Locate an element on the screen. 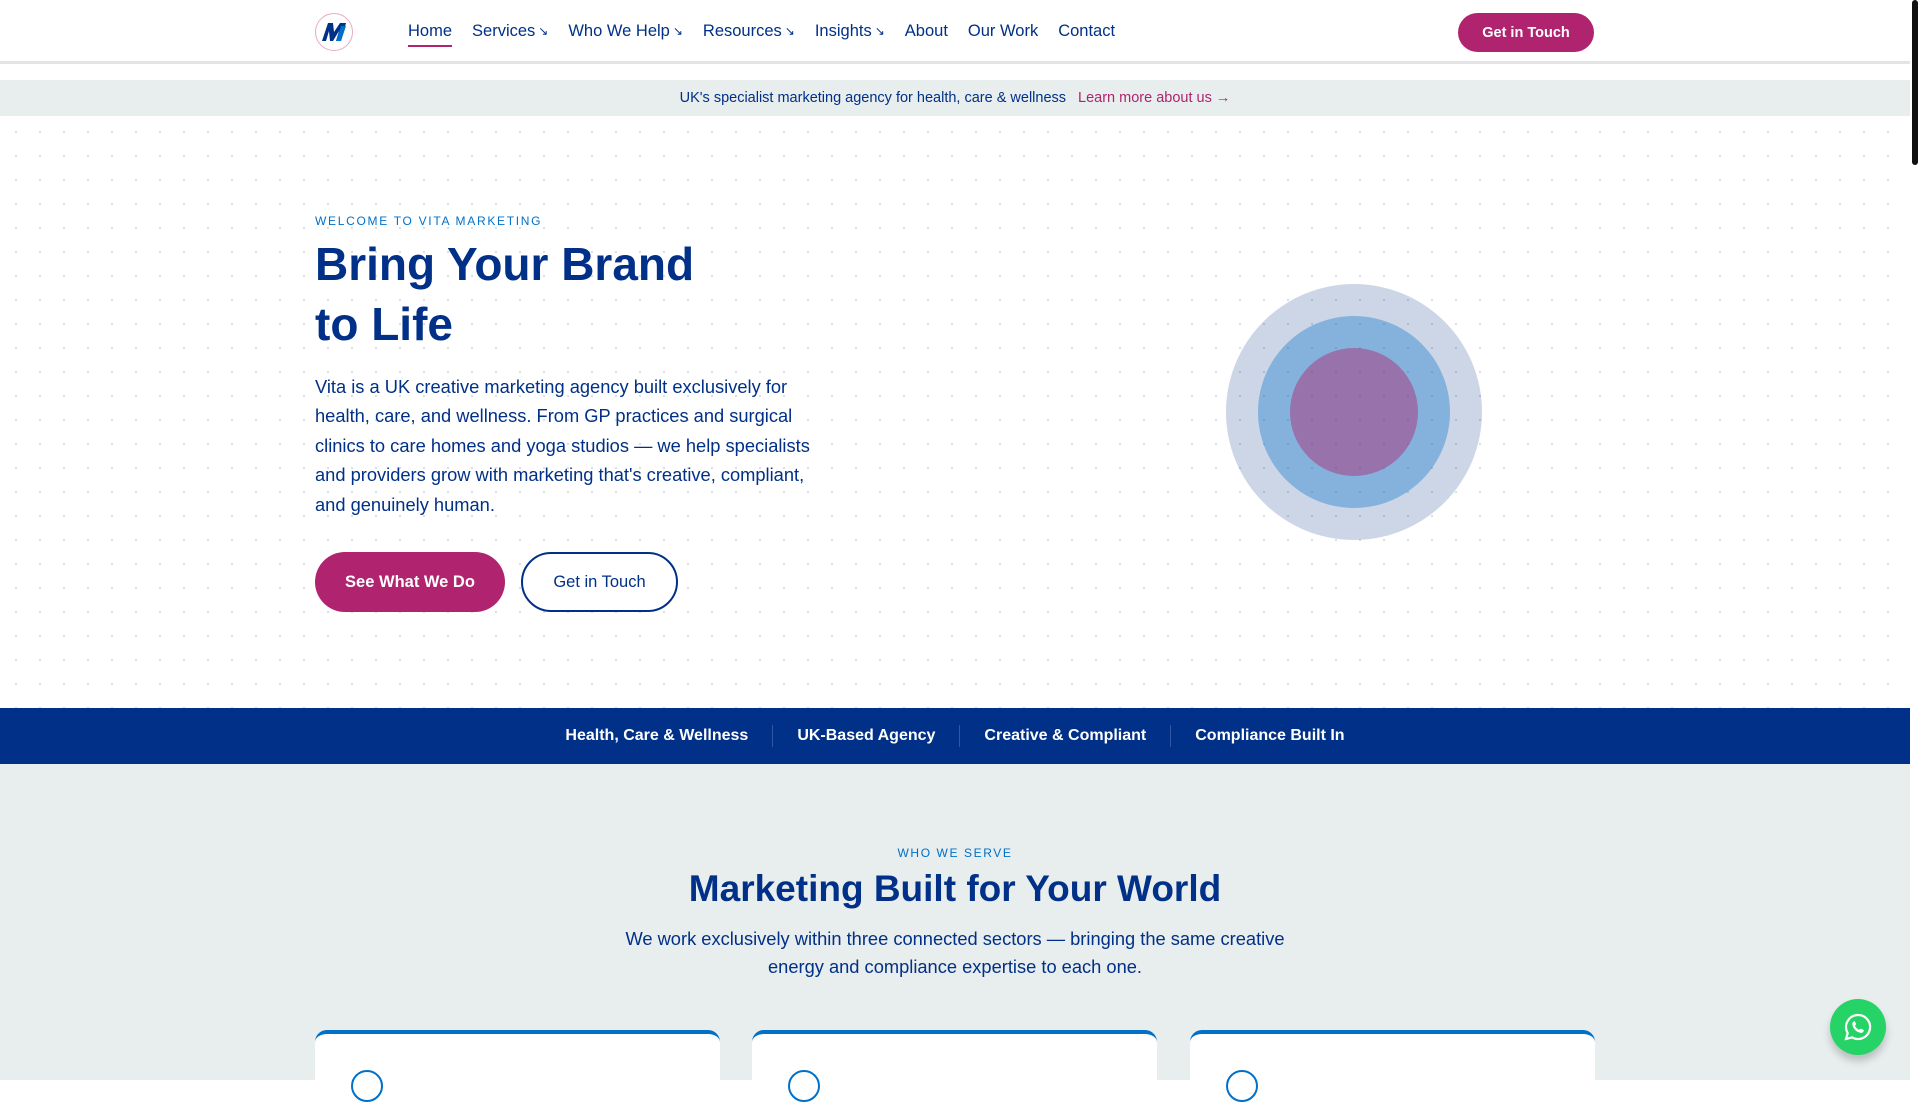 The width and height of the screenshot is (1920, 1110). hero-get-in-touch-button: Get in Touch is located at coordinates (599, 582).